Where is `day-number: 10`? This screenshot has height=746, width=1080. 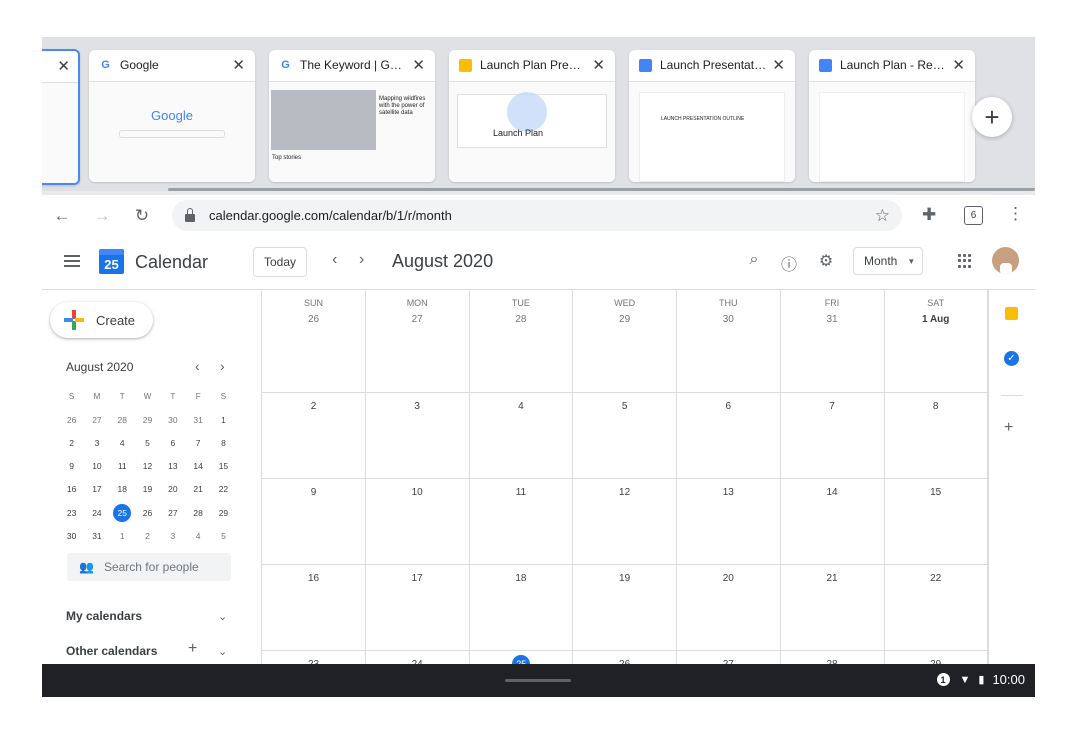
day-number: 10 is located at coordinates (417, 492).